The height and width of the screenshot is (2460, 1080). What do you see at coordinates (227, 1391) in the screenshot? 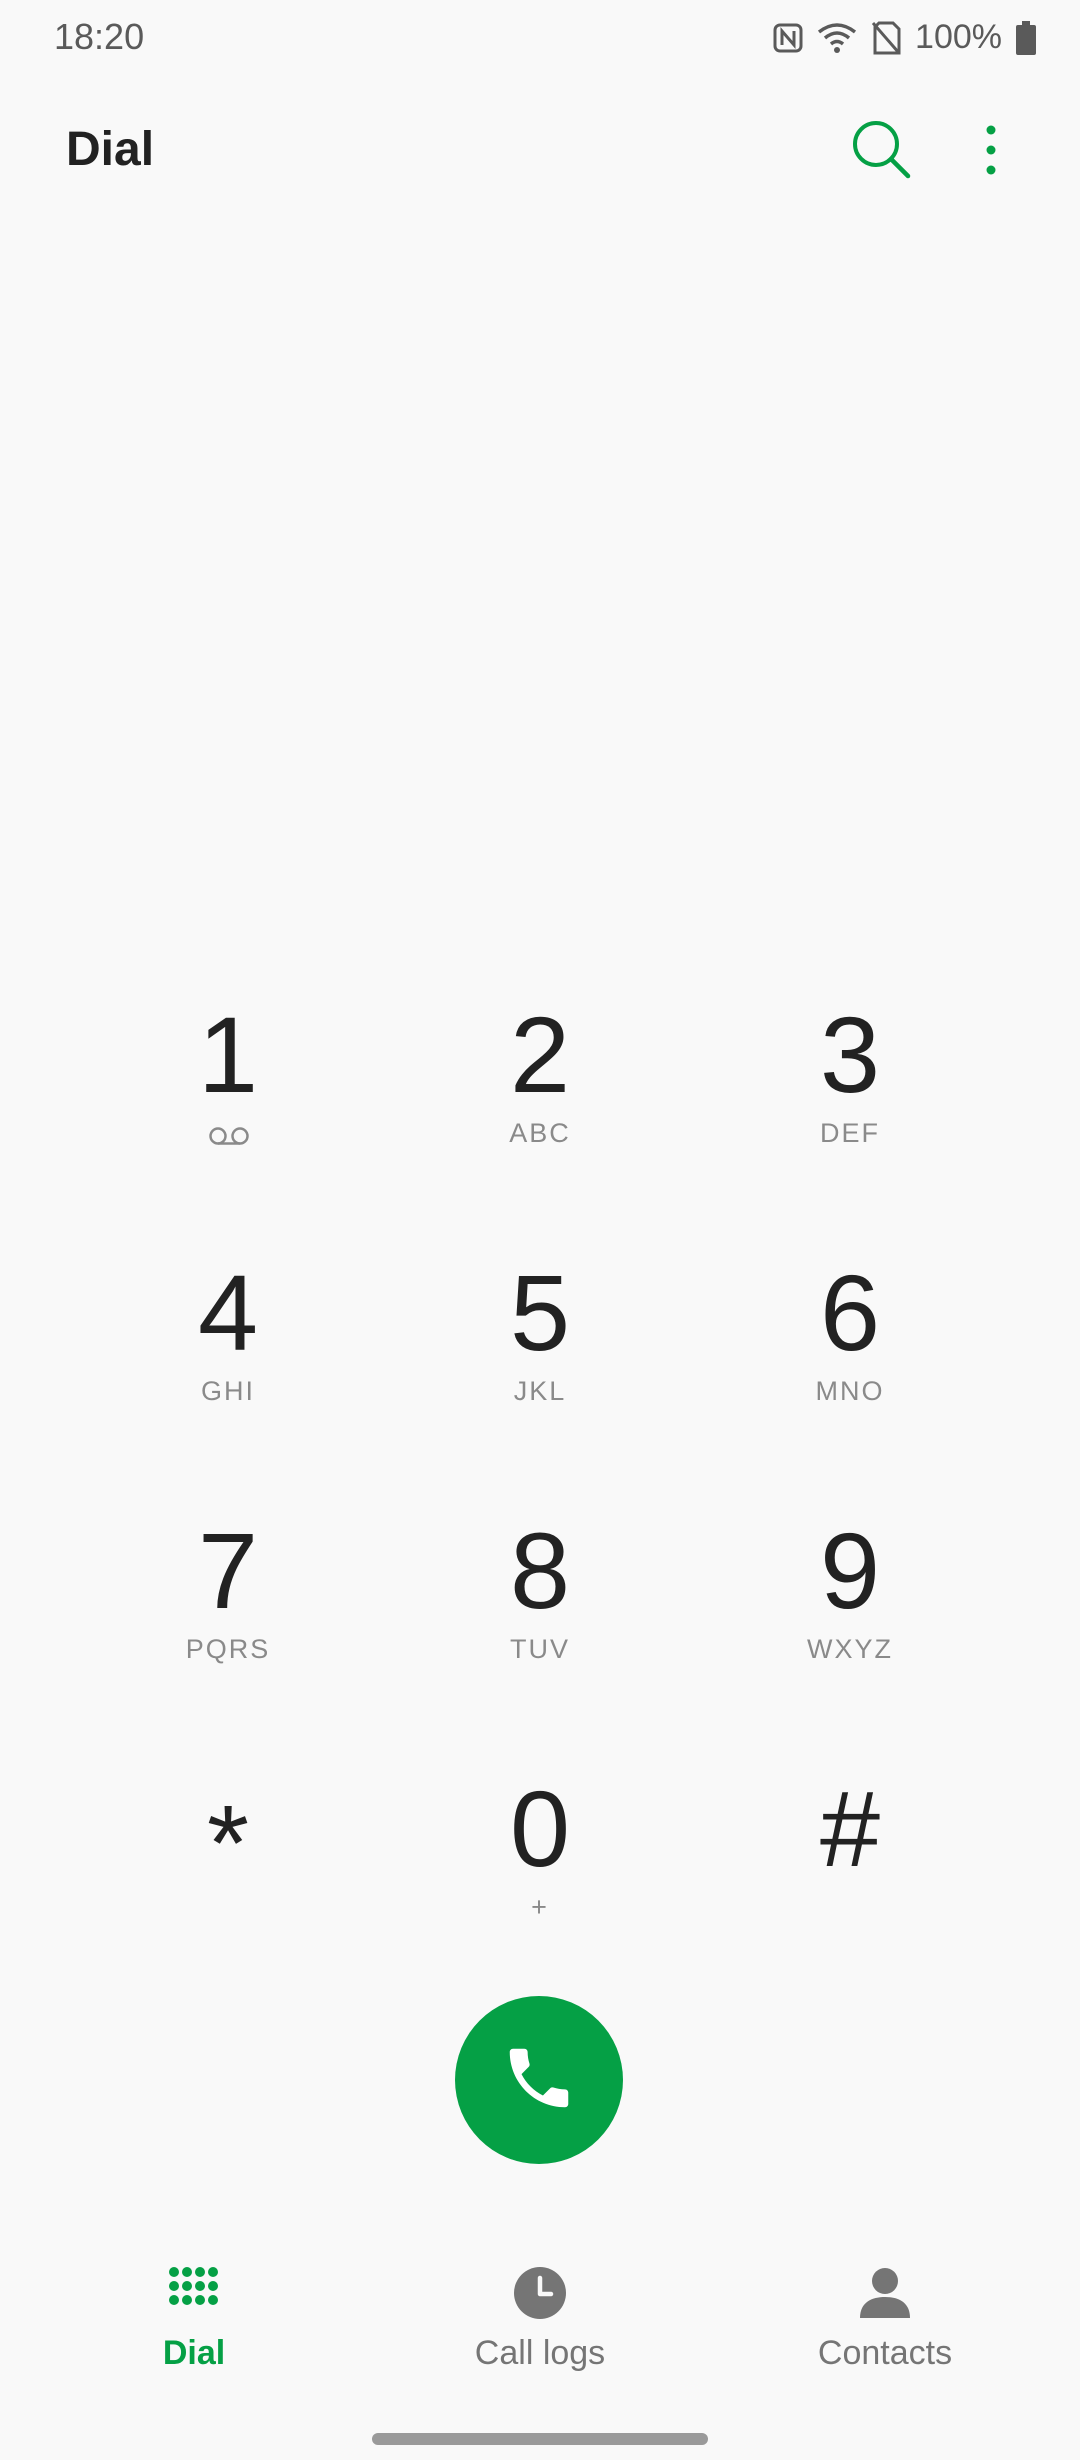
I see `key-letters: GHI` at bounding box center [227, 1391].